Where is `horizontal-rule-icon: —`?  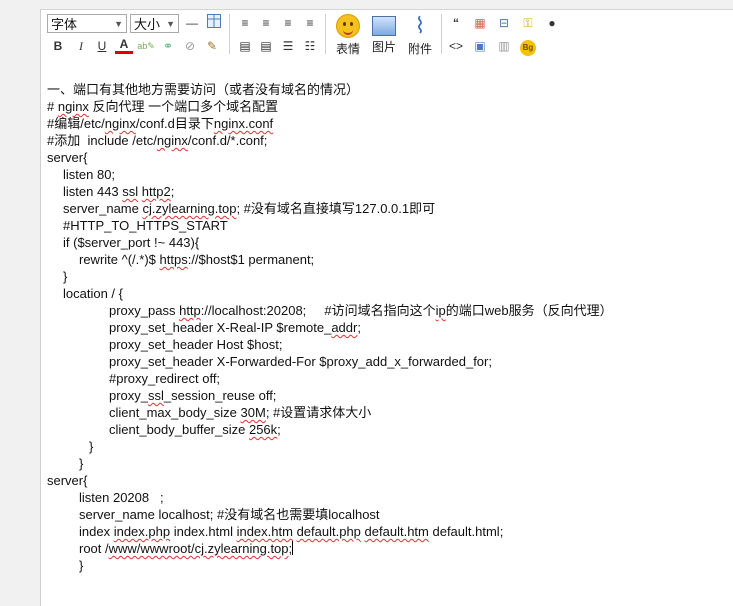 horizontal-rule-icon: — is located at coordinates (192, 23).